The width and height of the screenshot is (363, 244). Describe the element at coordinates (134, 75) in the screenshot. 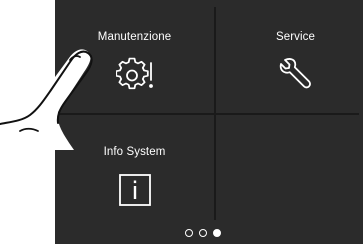

I see `gear-alert-icon` at that location.